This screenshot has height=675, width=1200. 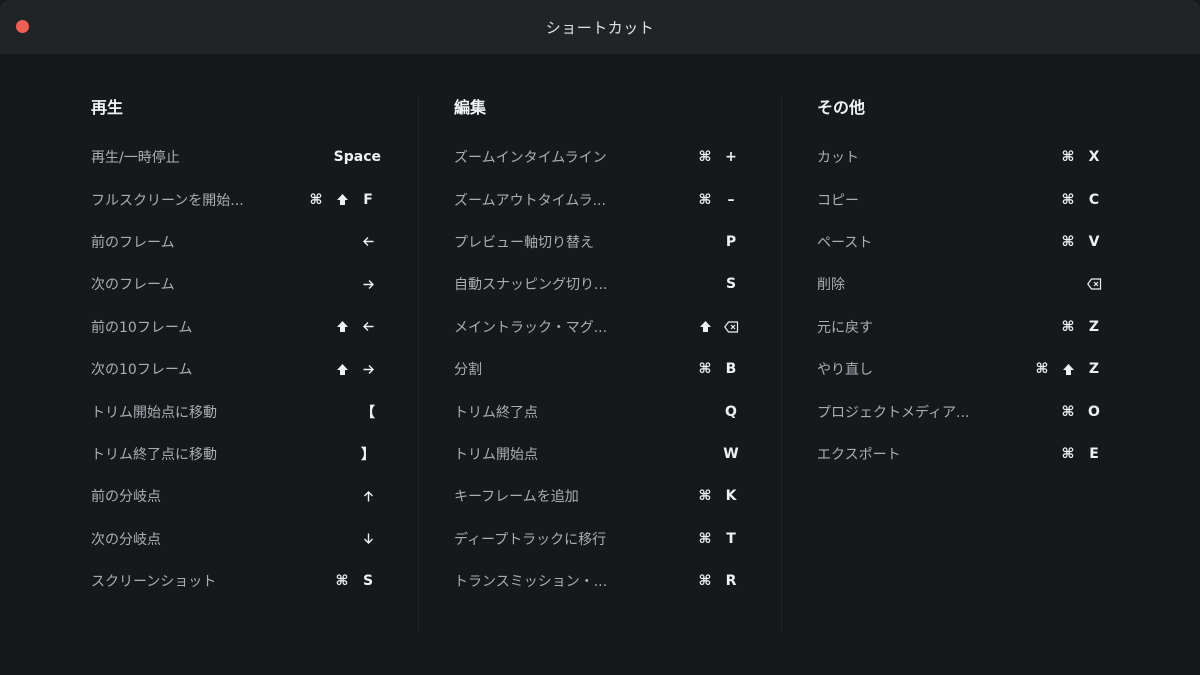 I want to click on key-combo: W, so click(x=731, y=454).